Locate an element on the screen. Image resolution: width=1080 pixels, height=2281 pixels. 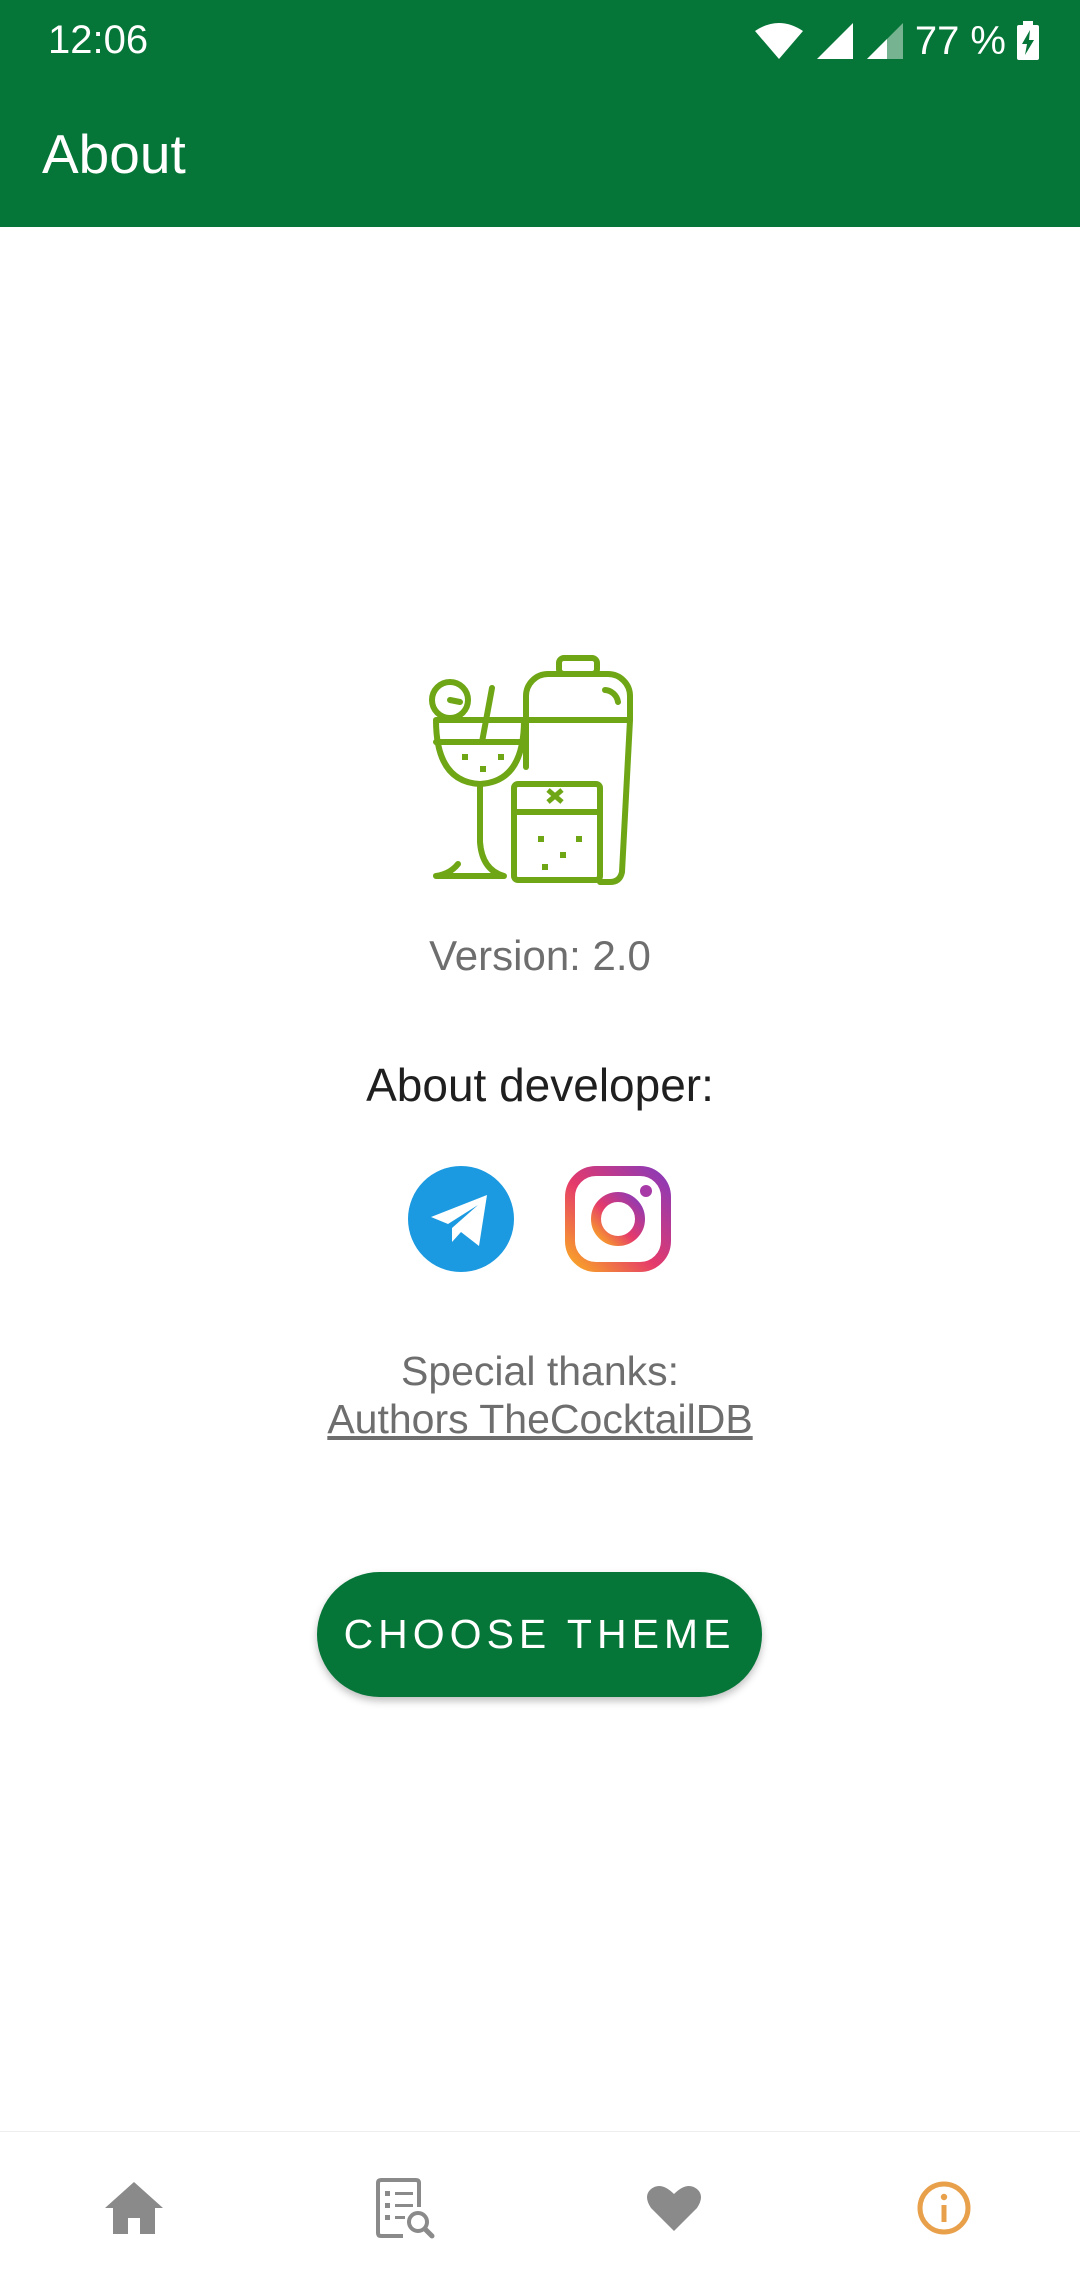
cocktail-logo-icon is located at coordinates (531, 770).